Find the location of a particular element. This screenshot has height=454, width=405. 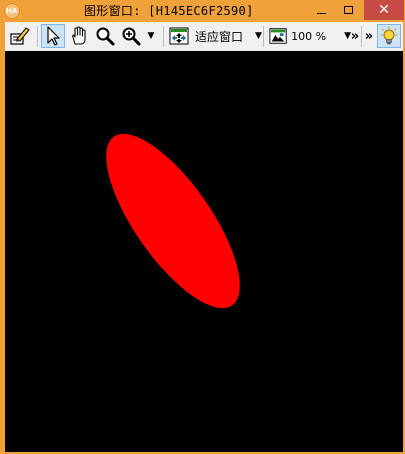

zoom-in-tool-button is located at coordinates (131, 36).